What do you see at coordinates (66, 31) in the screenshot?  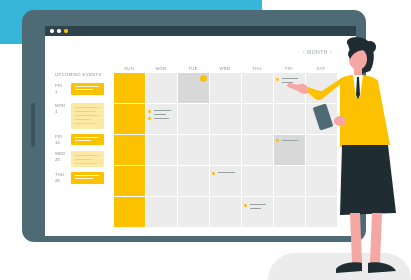 I see `window-dot-maximize` at bounding box center [66, 31].